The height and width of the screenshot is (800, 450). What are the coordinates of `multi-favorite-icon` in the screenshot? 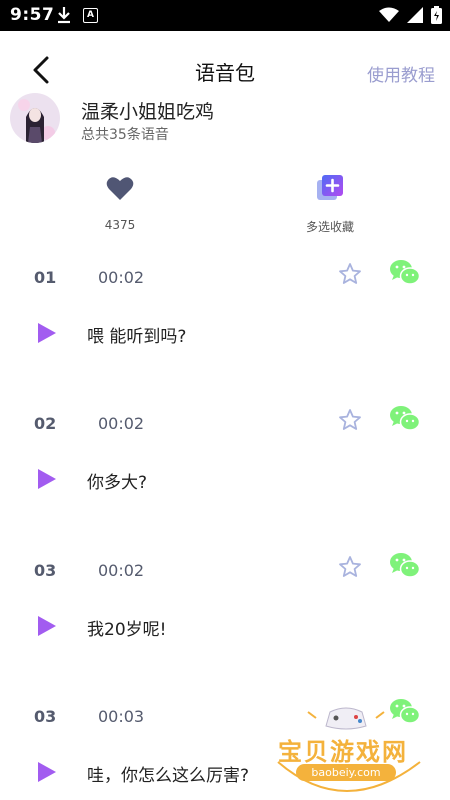 It's located at (330, 187).